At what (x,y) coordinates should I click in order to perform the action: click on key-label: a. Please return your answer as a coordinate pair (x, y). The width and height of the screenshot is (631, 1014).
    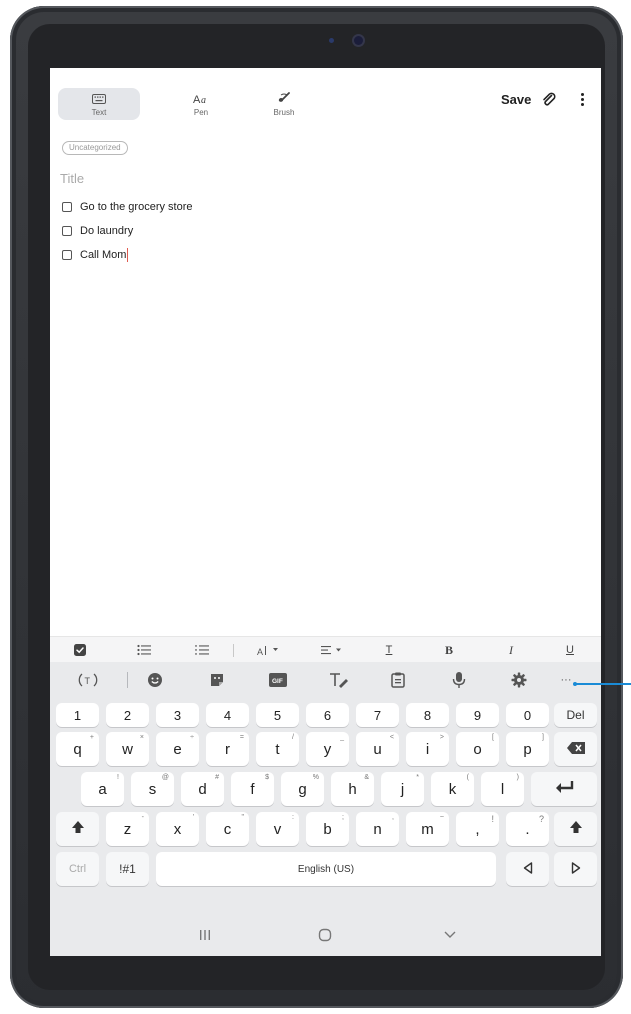
    Looking at the image, I should click on (102, 789).